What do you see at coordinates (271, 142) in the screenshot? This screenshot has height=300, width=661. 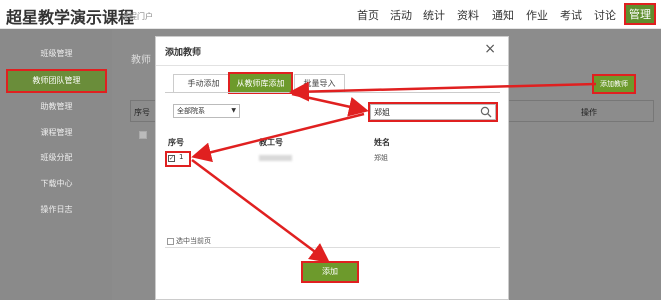 I see `column-employee-id: 教工号` at bounding box center [271, 142].